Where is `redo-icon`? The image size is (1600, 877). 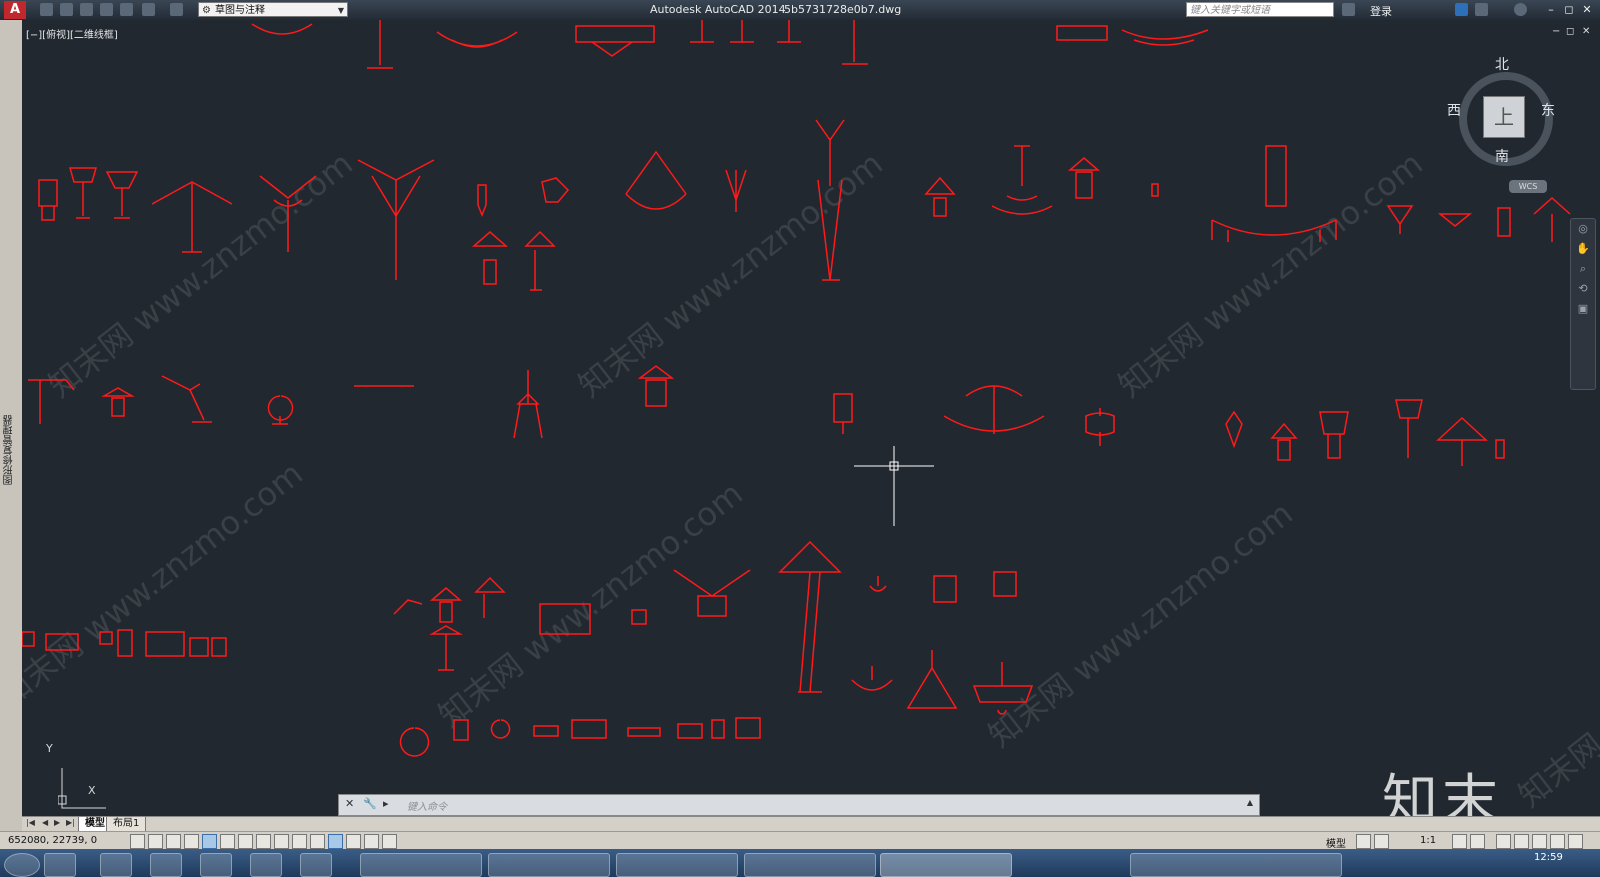 redo-icon is located at coordinates (176, 9).